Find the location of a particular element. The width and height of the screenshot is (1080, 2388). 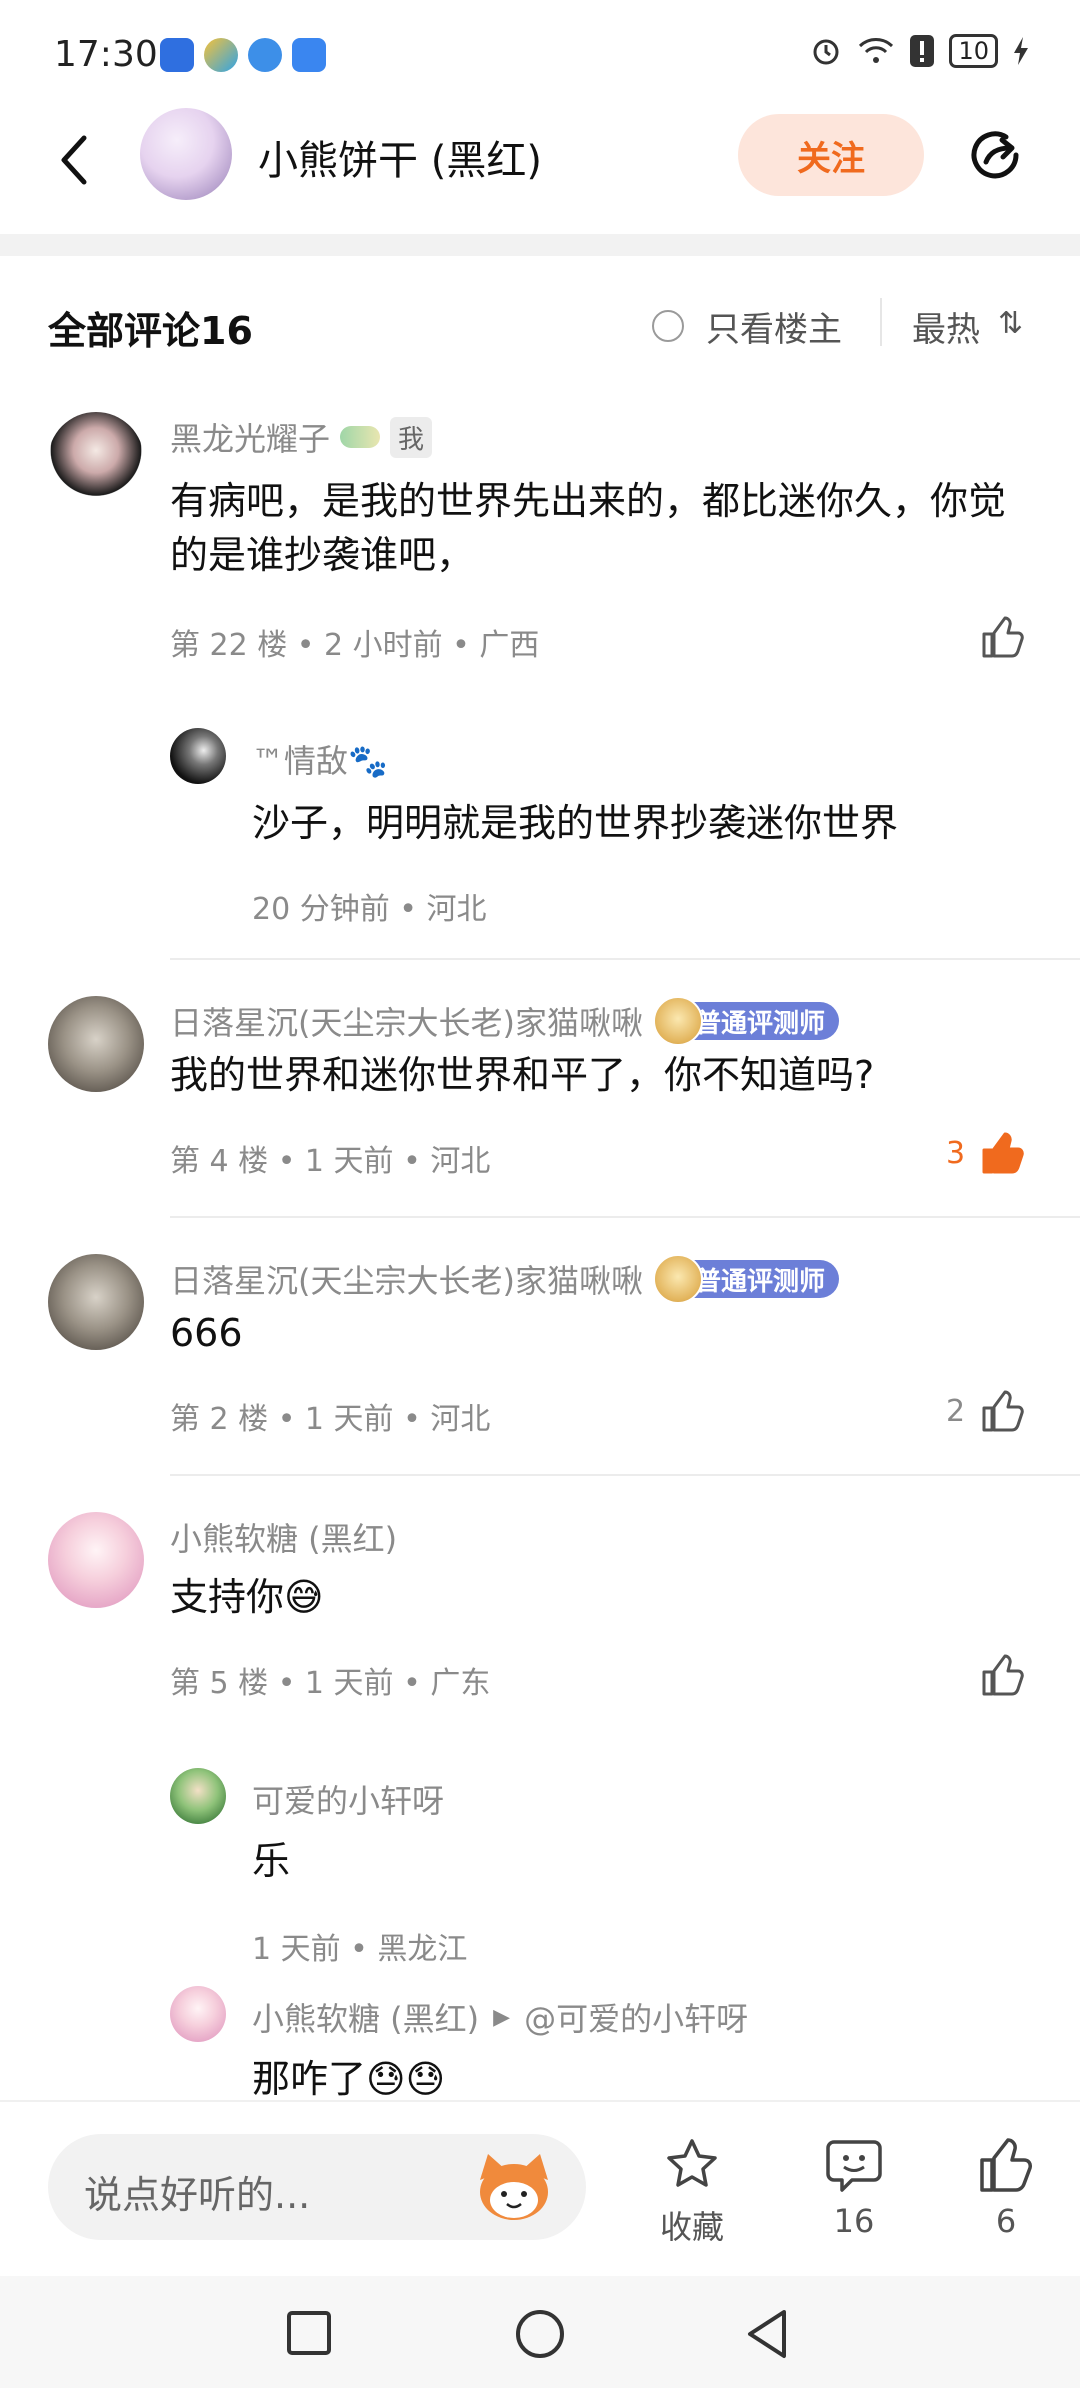

dragon-icon is located at coordinates (360, 437).